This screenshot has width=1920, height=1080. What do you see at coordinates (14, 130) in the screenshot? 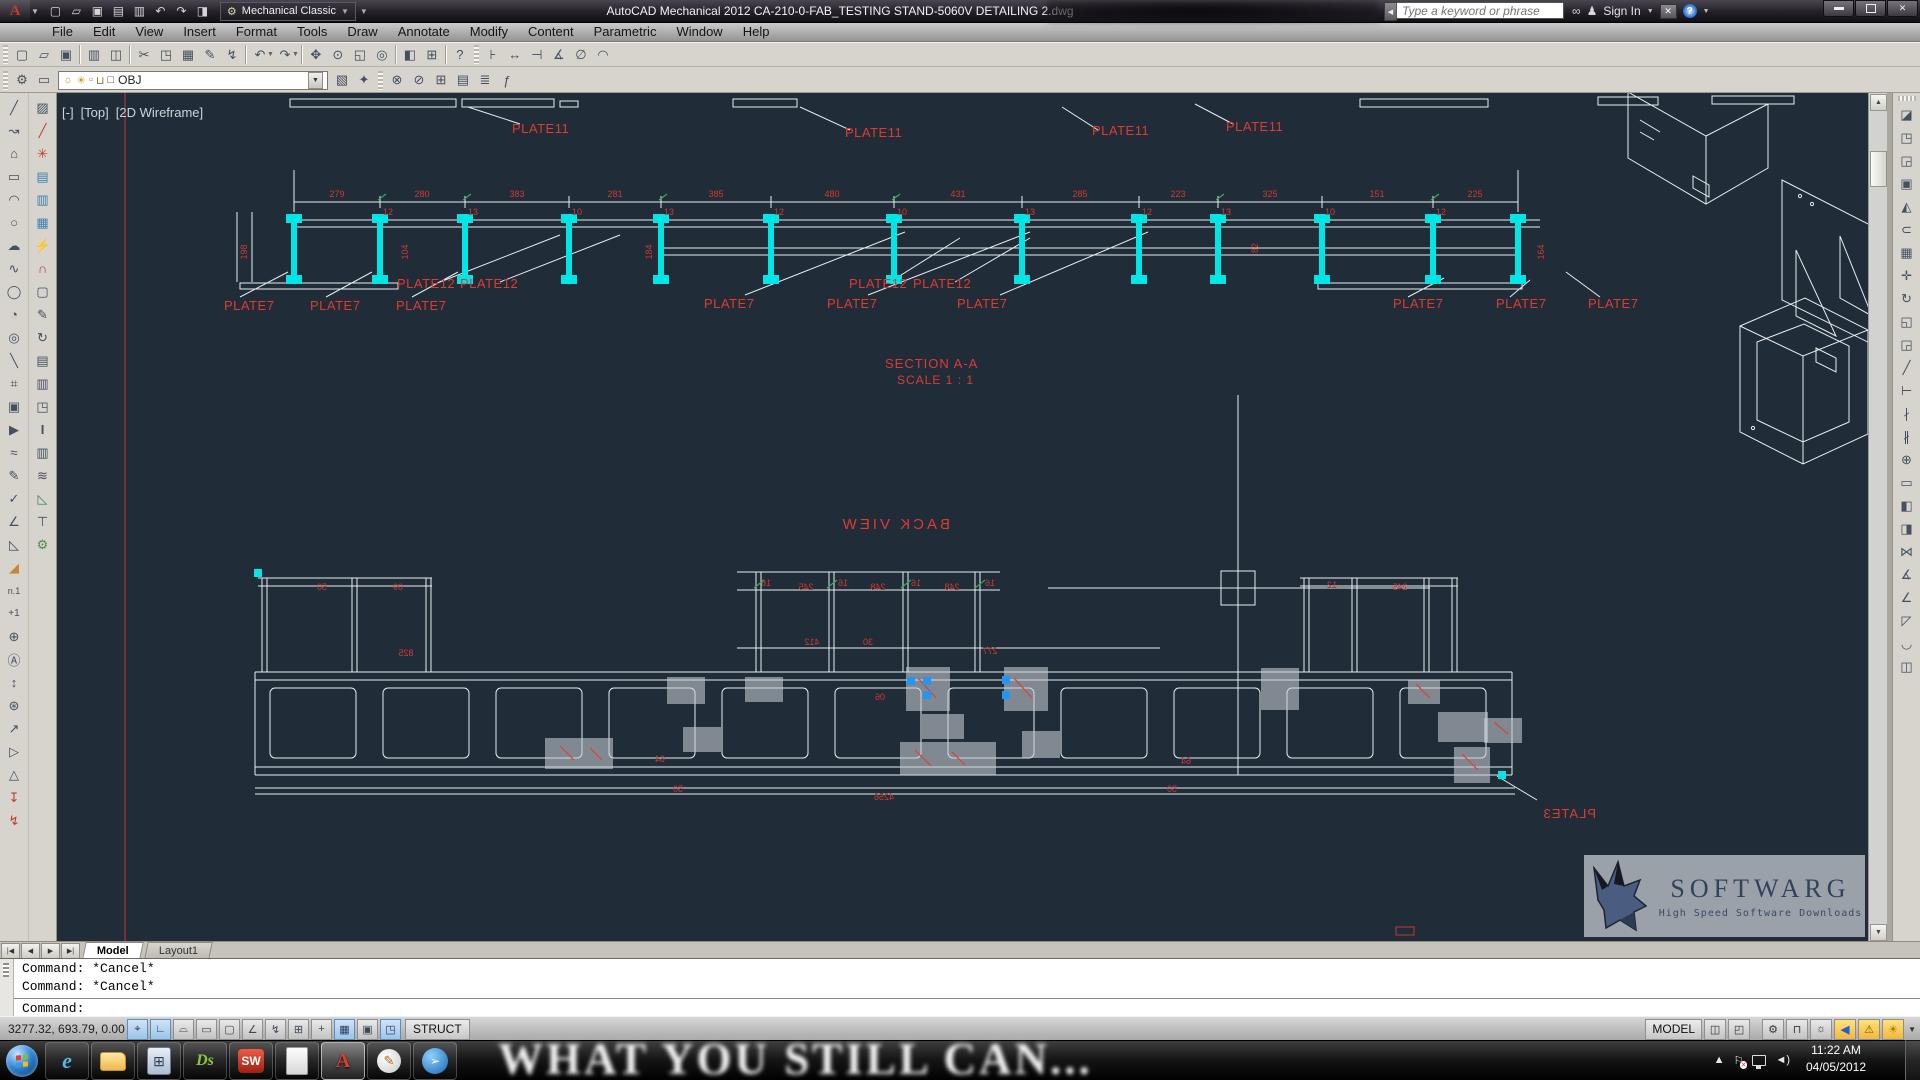
I see `polyline-icon: ↝` at bounding box center [14, 130].